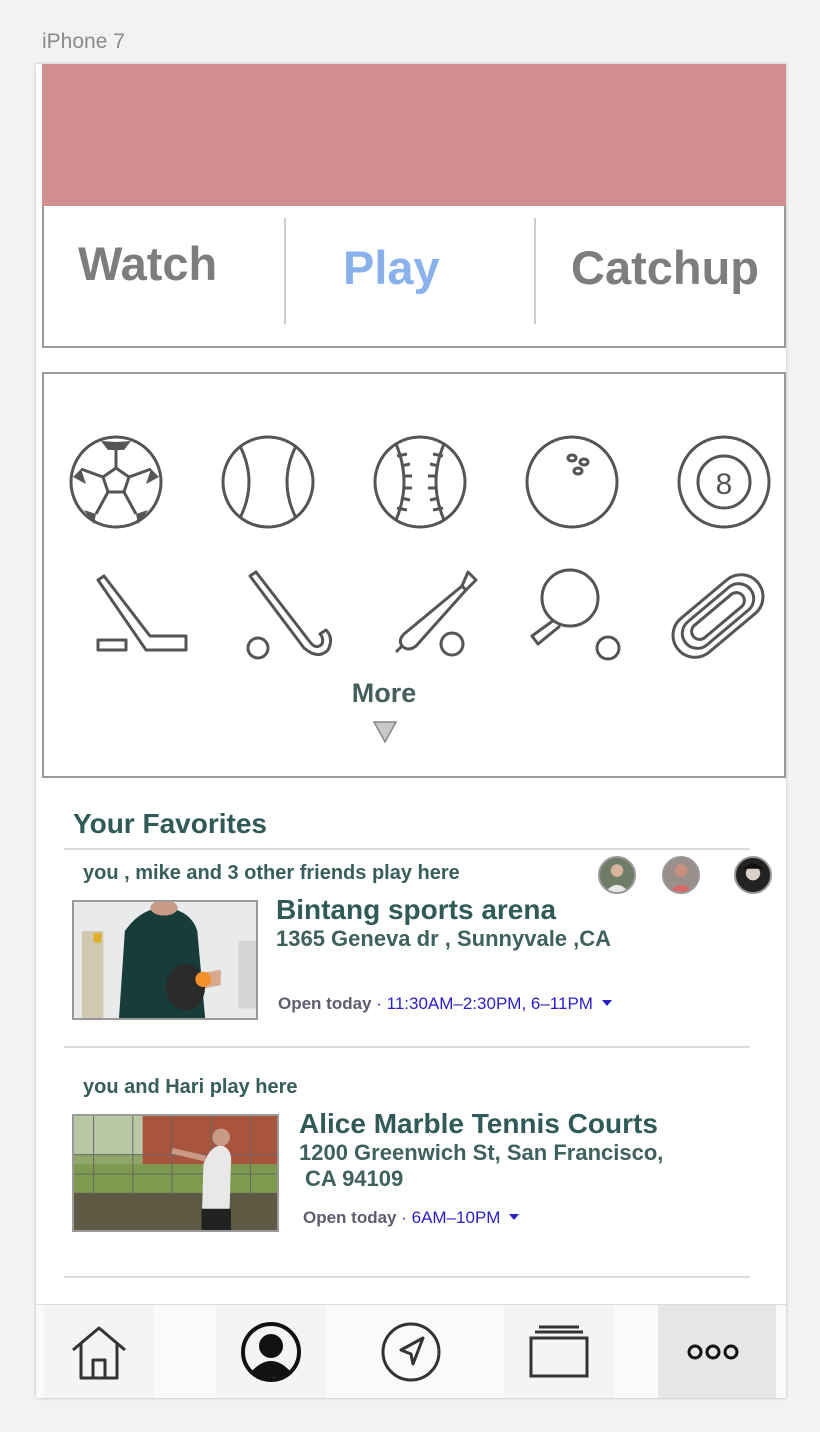 The height and width of the screenshot is (1432, 820). I want to click on bottom-tab-bar, so click(411, 1351).